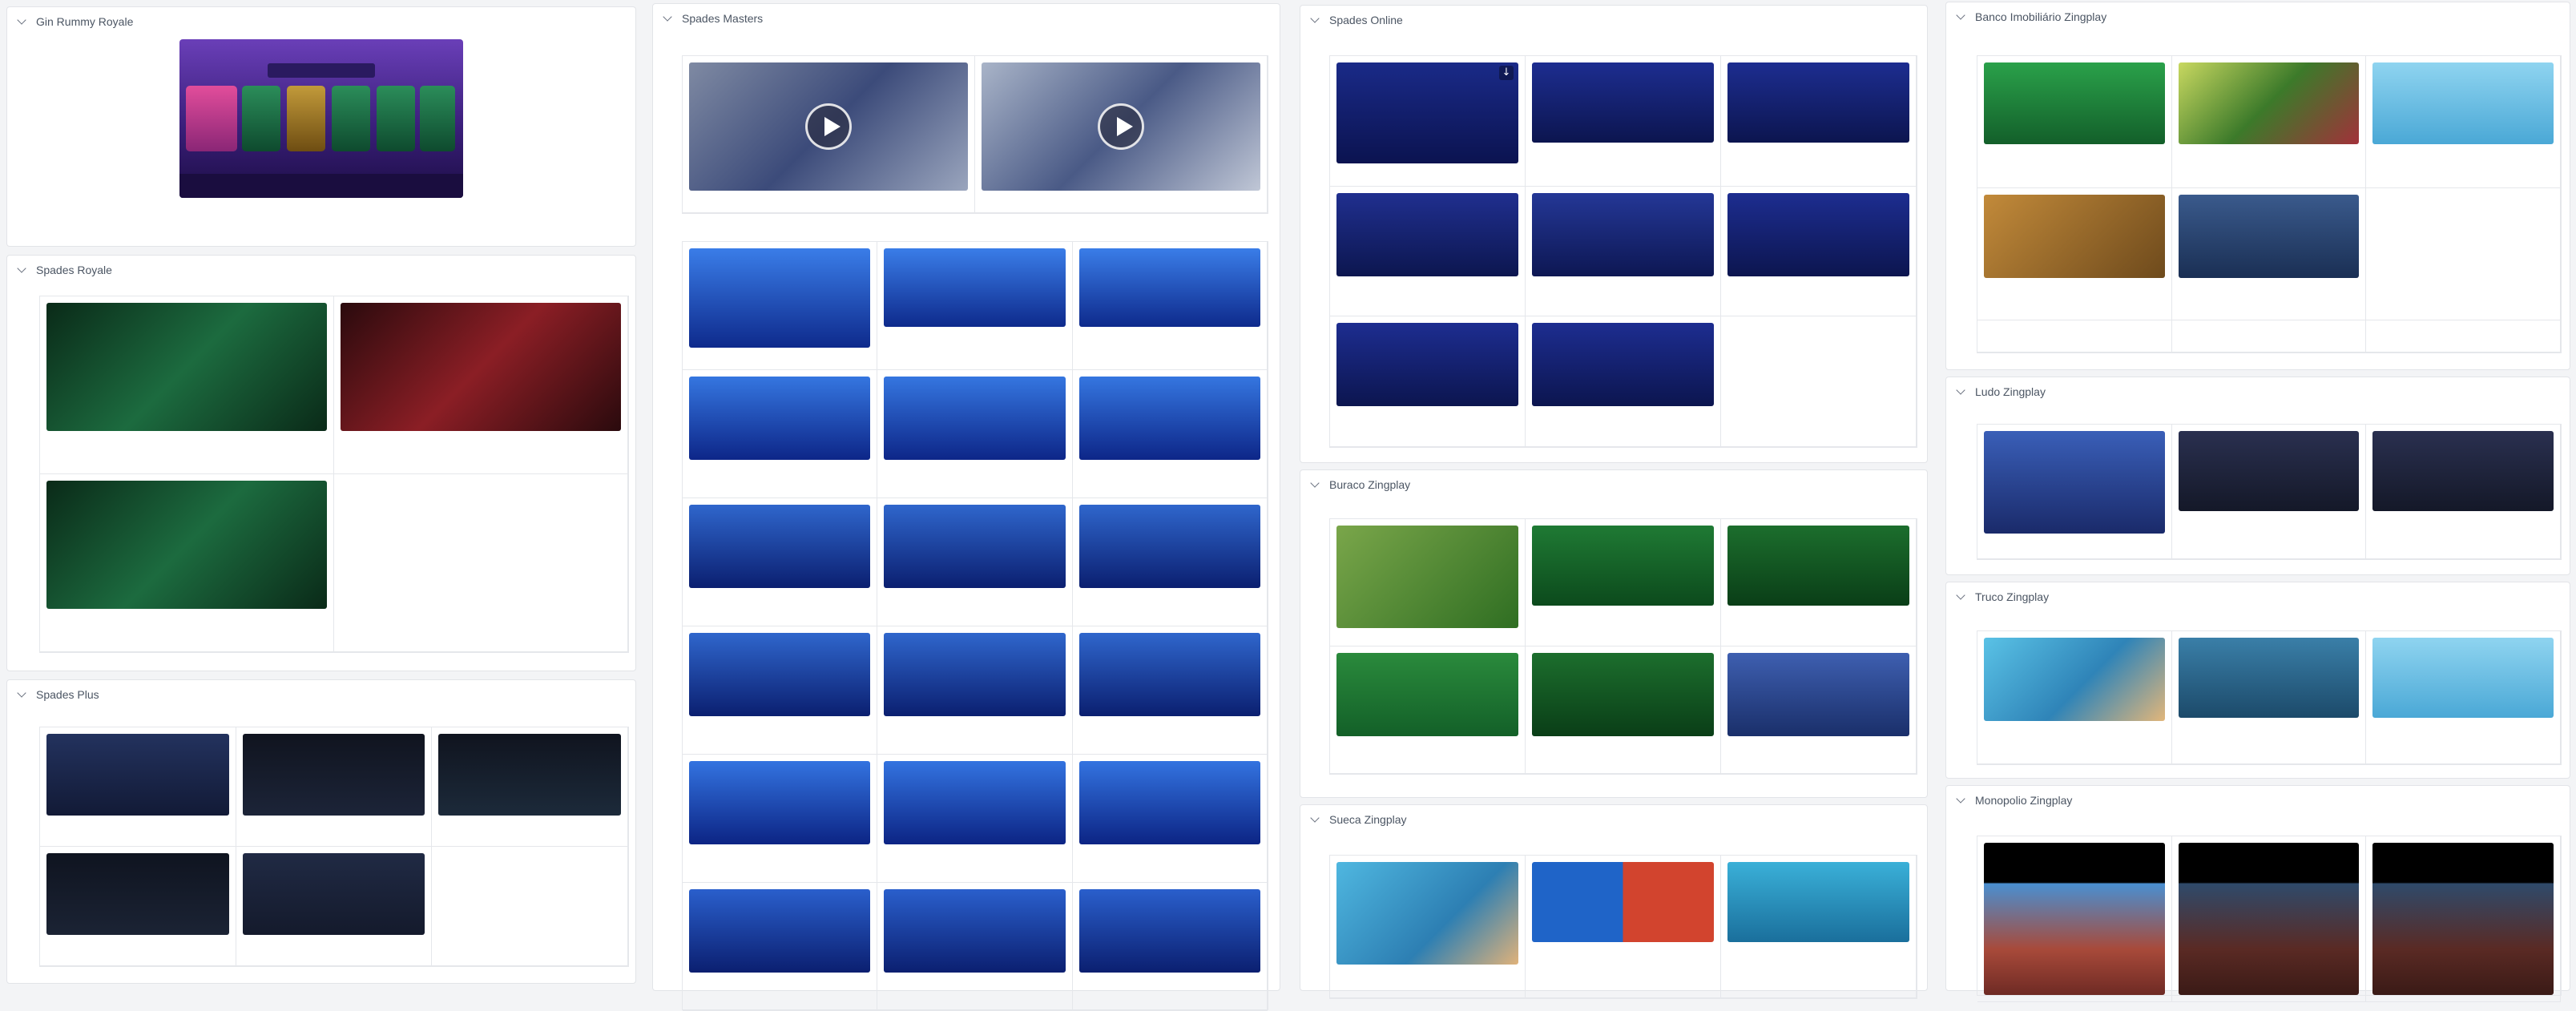  Describe the element at coordinates (2002, 596) in the screenshot. I see `panel-header: Truco Zingplay` at that location.